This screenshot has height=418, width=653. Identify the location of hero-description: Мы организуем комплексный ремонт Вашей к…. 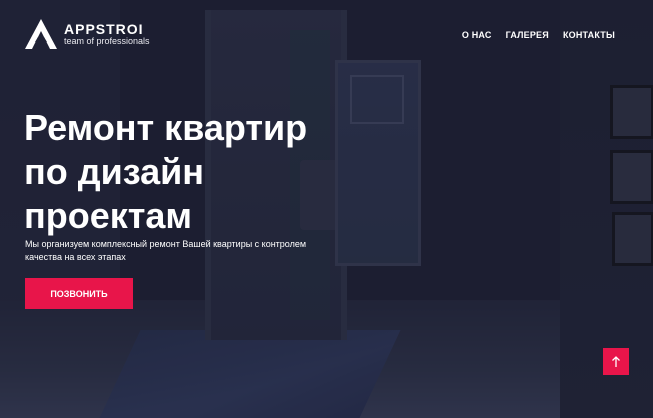
(166, 250).